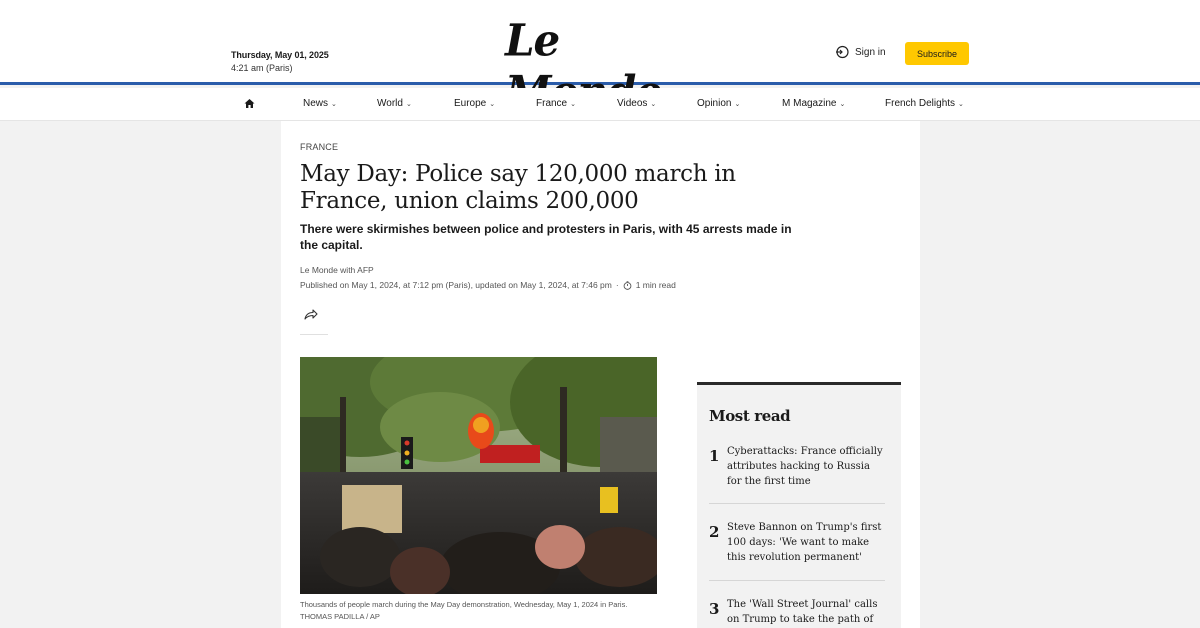  I want to click on nav-item-news: News ⌄, so click(320, 103).